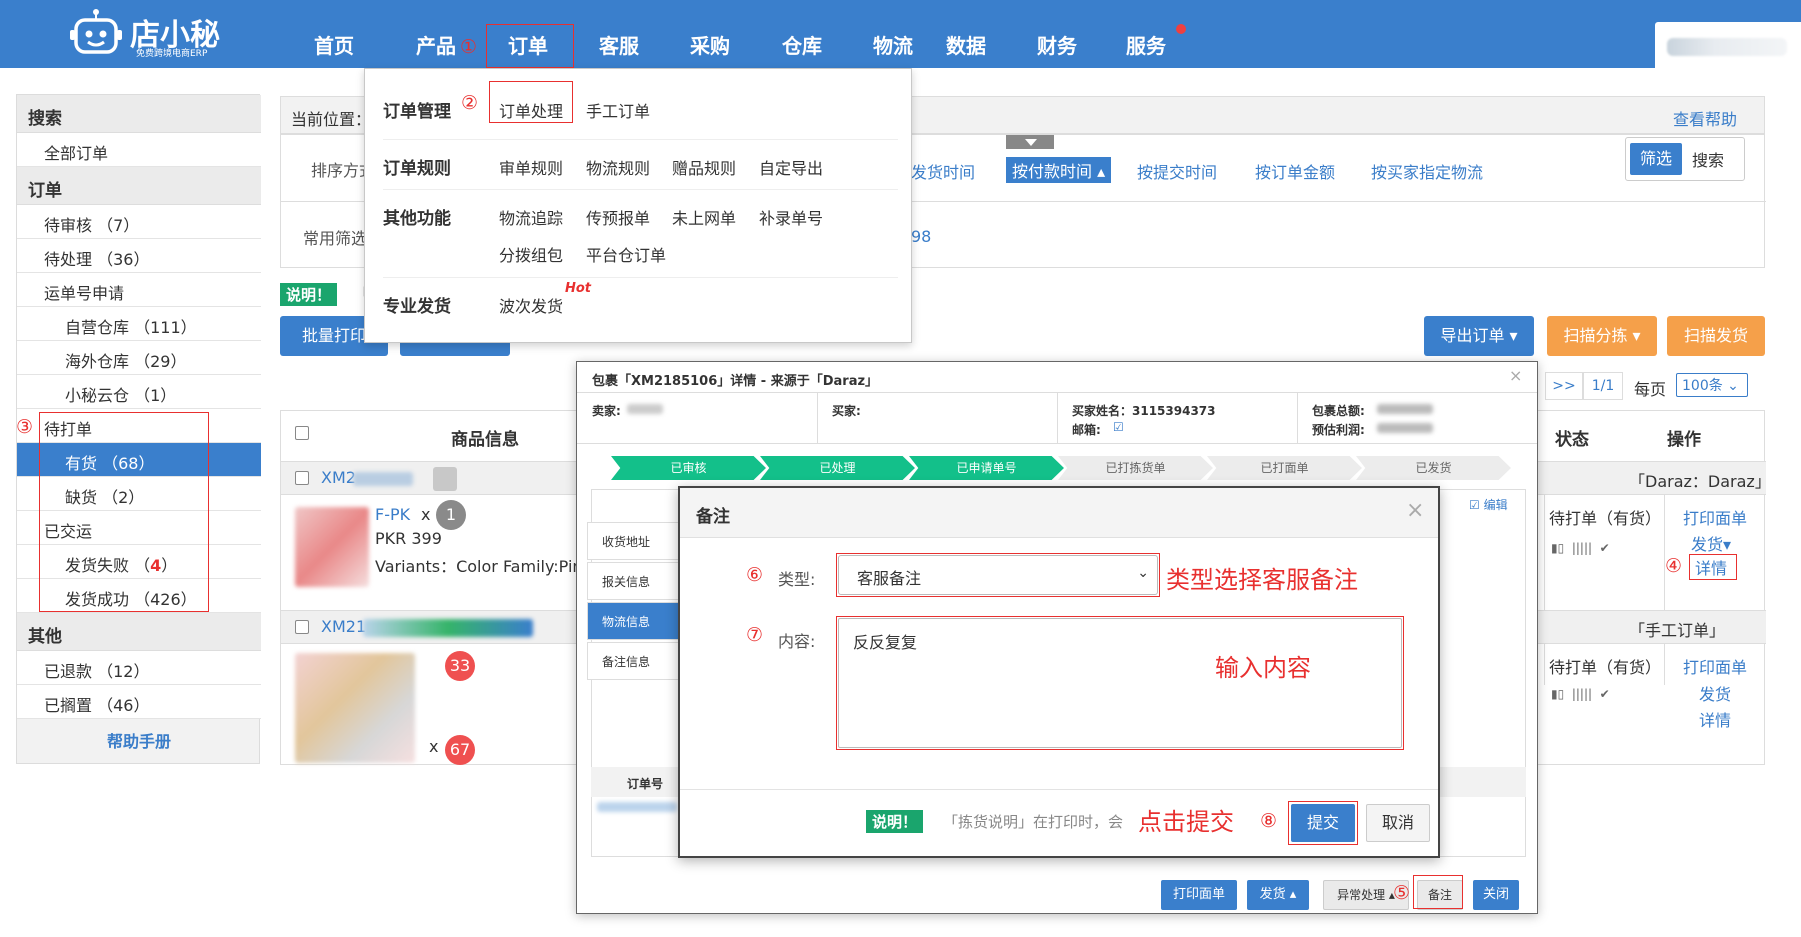 This screenshot has height=937, width=1801. Describe the element at coordinates (338, 477) in the screenshot. I see `order-id-link: XM2` at that location.